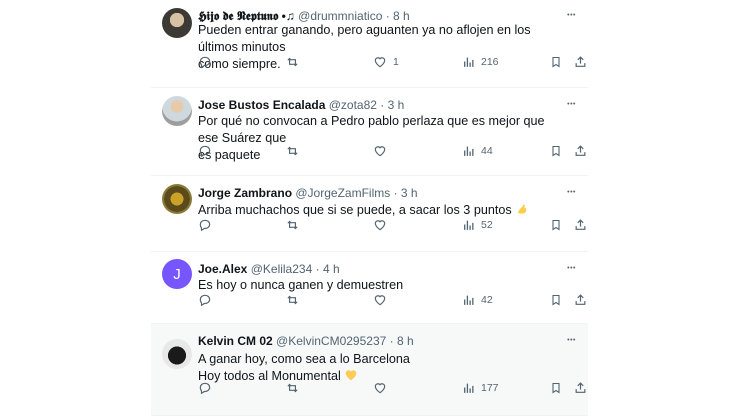 This screenshot has height=416, width=740. Describe the element at coordinates (342, 193) in the screenshot. I see `user-handle: @JorgeZamFilms` at that location.